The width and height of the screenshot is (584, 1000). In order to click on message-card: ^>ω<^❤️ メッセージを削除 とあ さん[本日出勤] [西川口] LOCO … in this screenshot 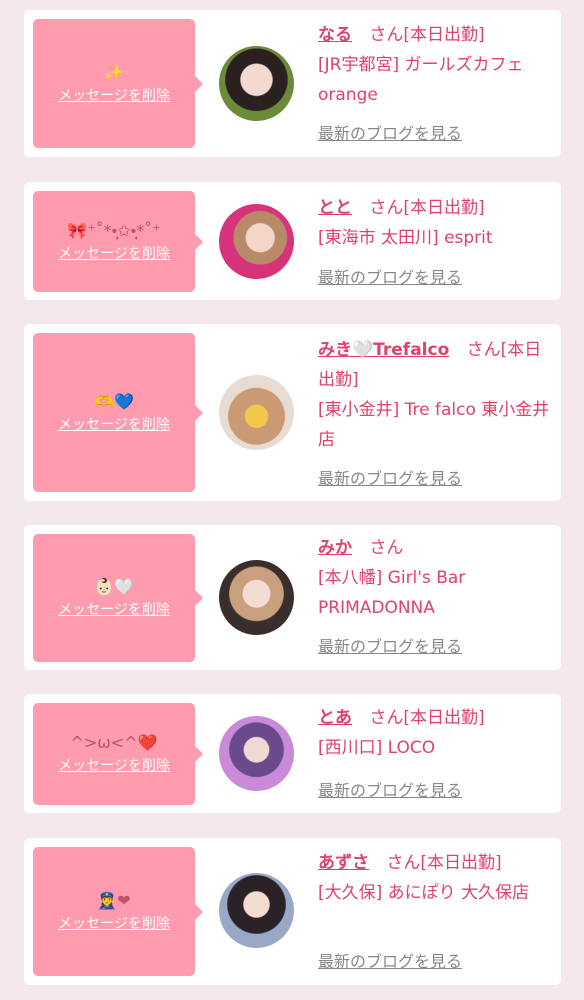, I will do `click(292, 753)`.